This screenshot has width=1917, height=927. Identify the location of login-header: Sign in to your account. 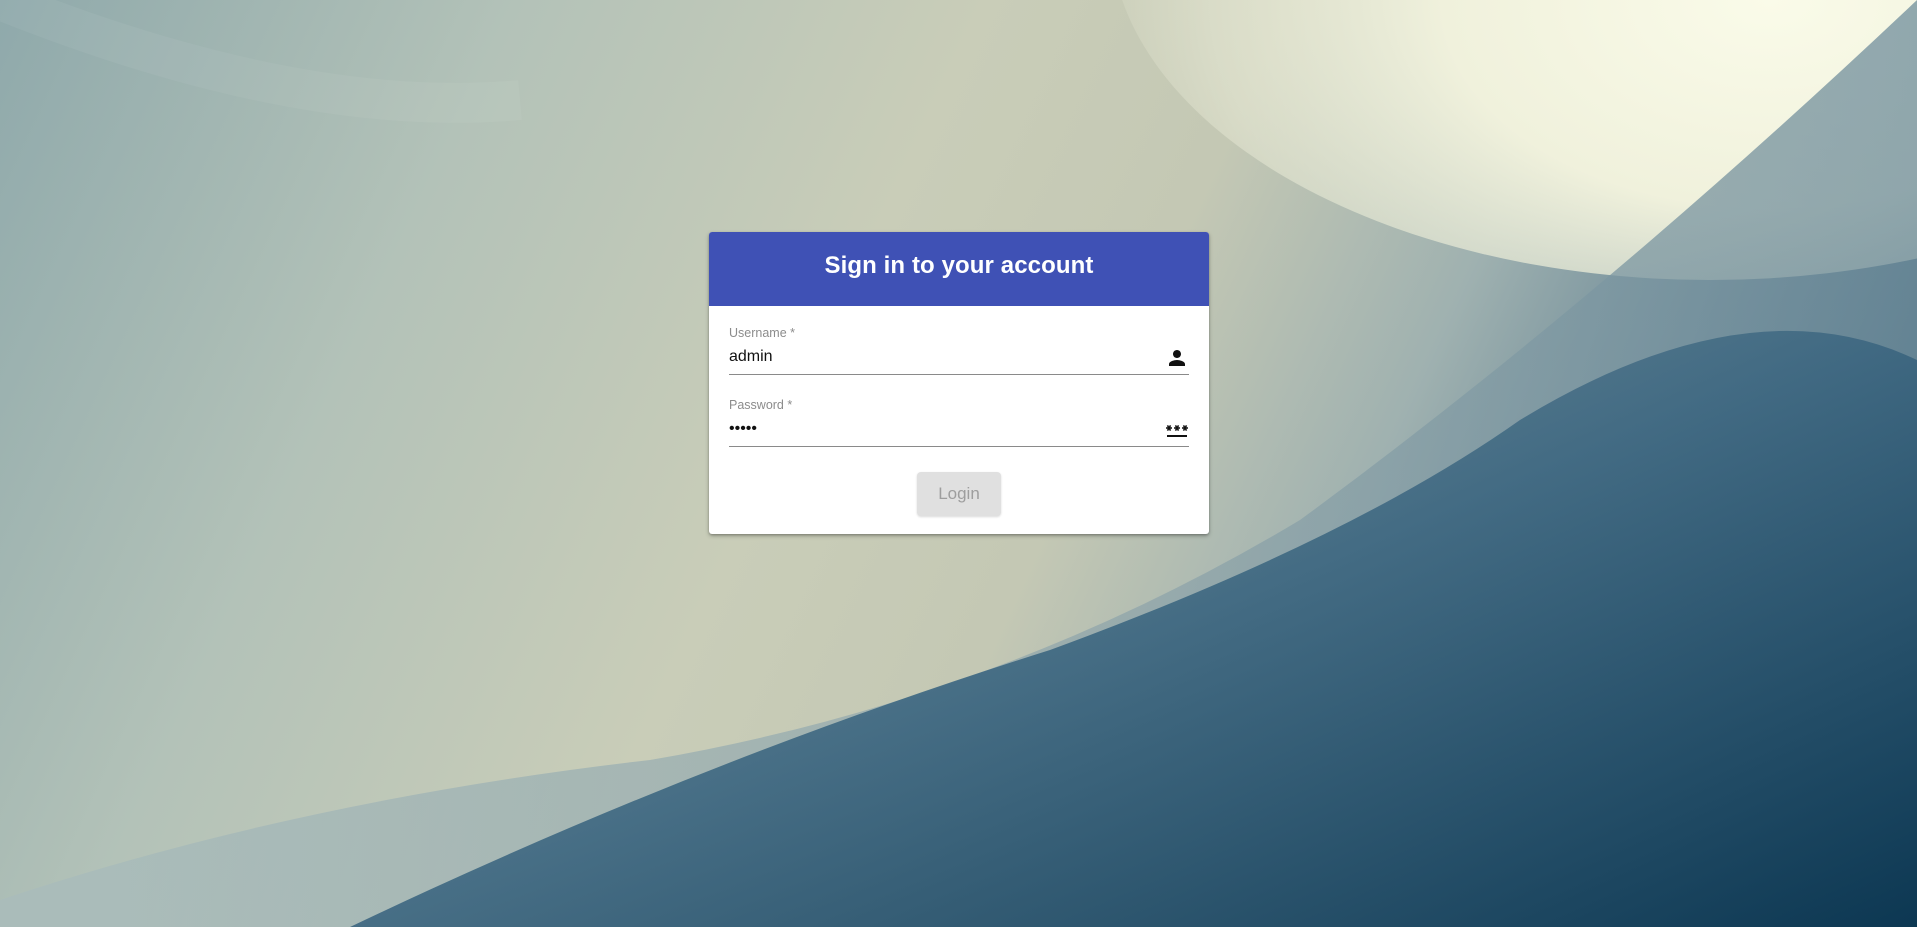
(959, 269).